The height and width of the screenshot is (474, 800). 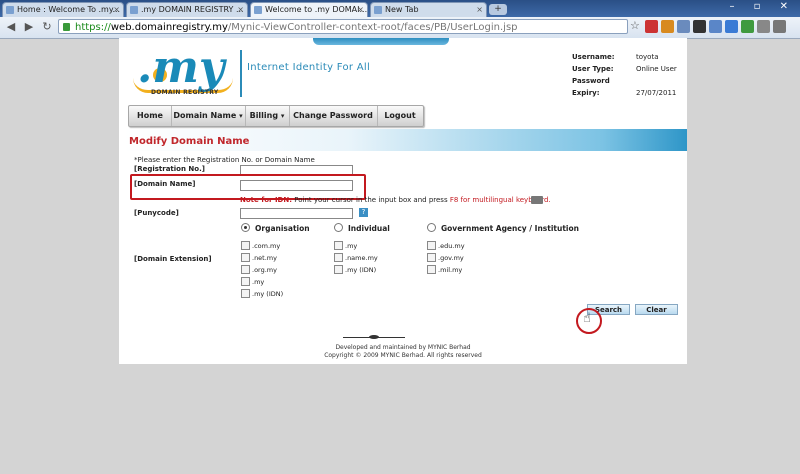 What do you see at coordinates (309, 67) in the screenshot?
I see `site-tagline: Internet Identity For All` at bounding box center [309, 67].